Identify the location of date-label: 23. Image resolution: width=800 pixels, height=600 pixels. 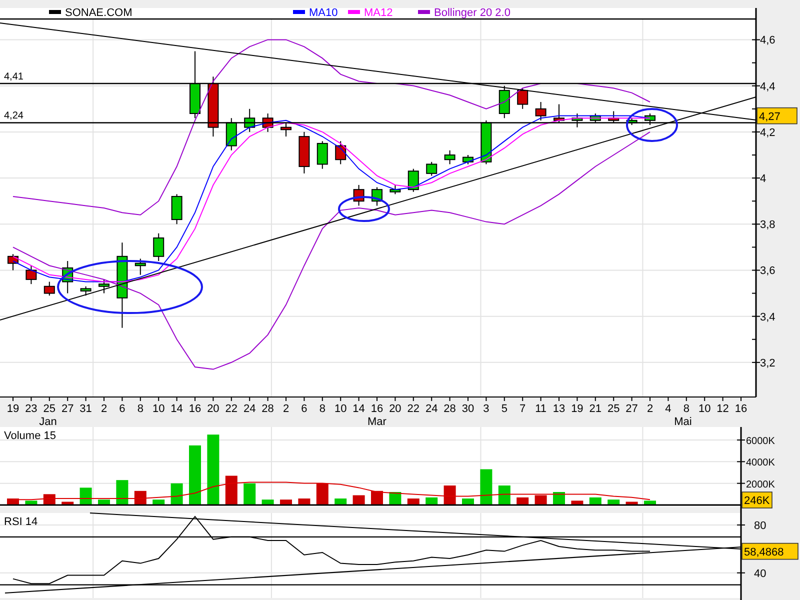
(31, 409).